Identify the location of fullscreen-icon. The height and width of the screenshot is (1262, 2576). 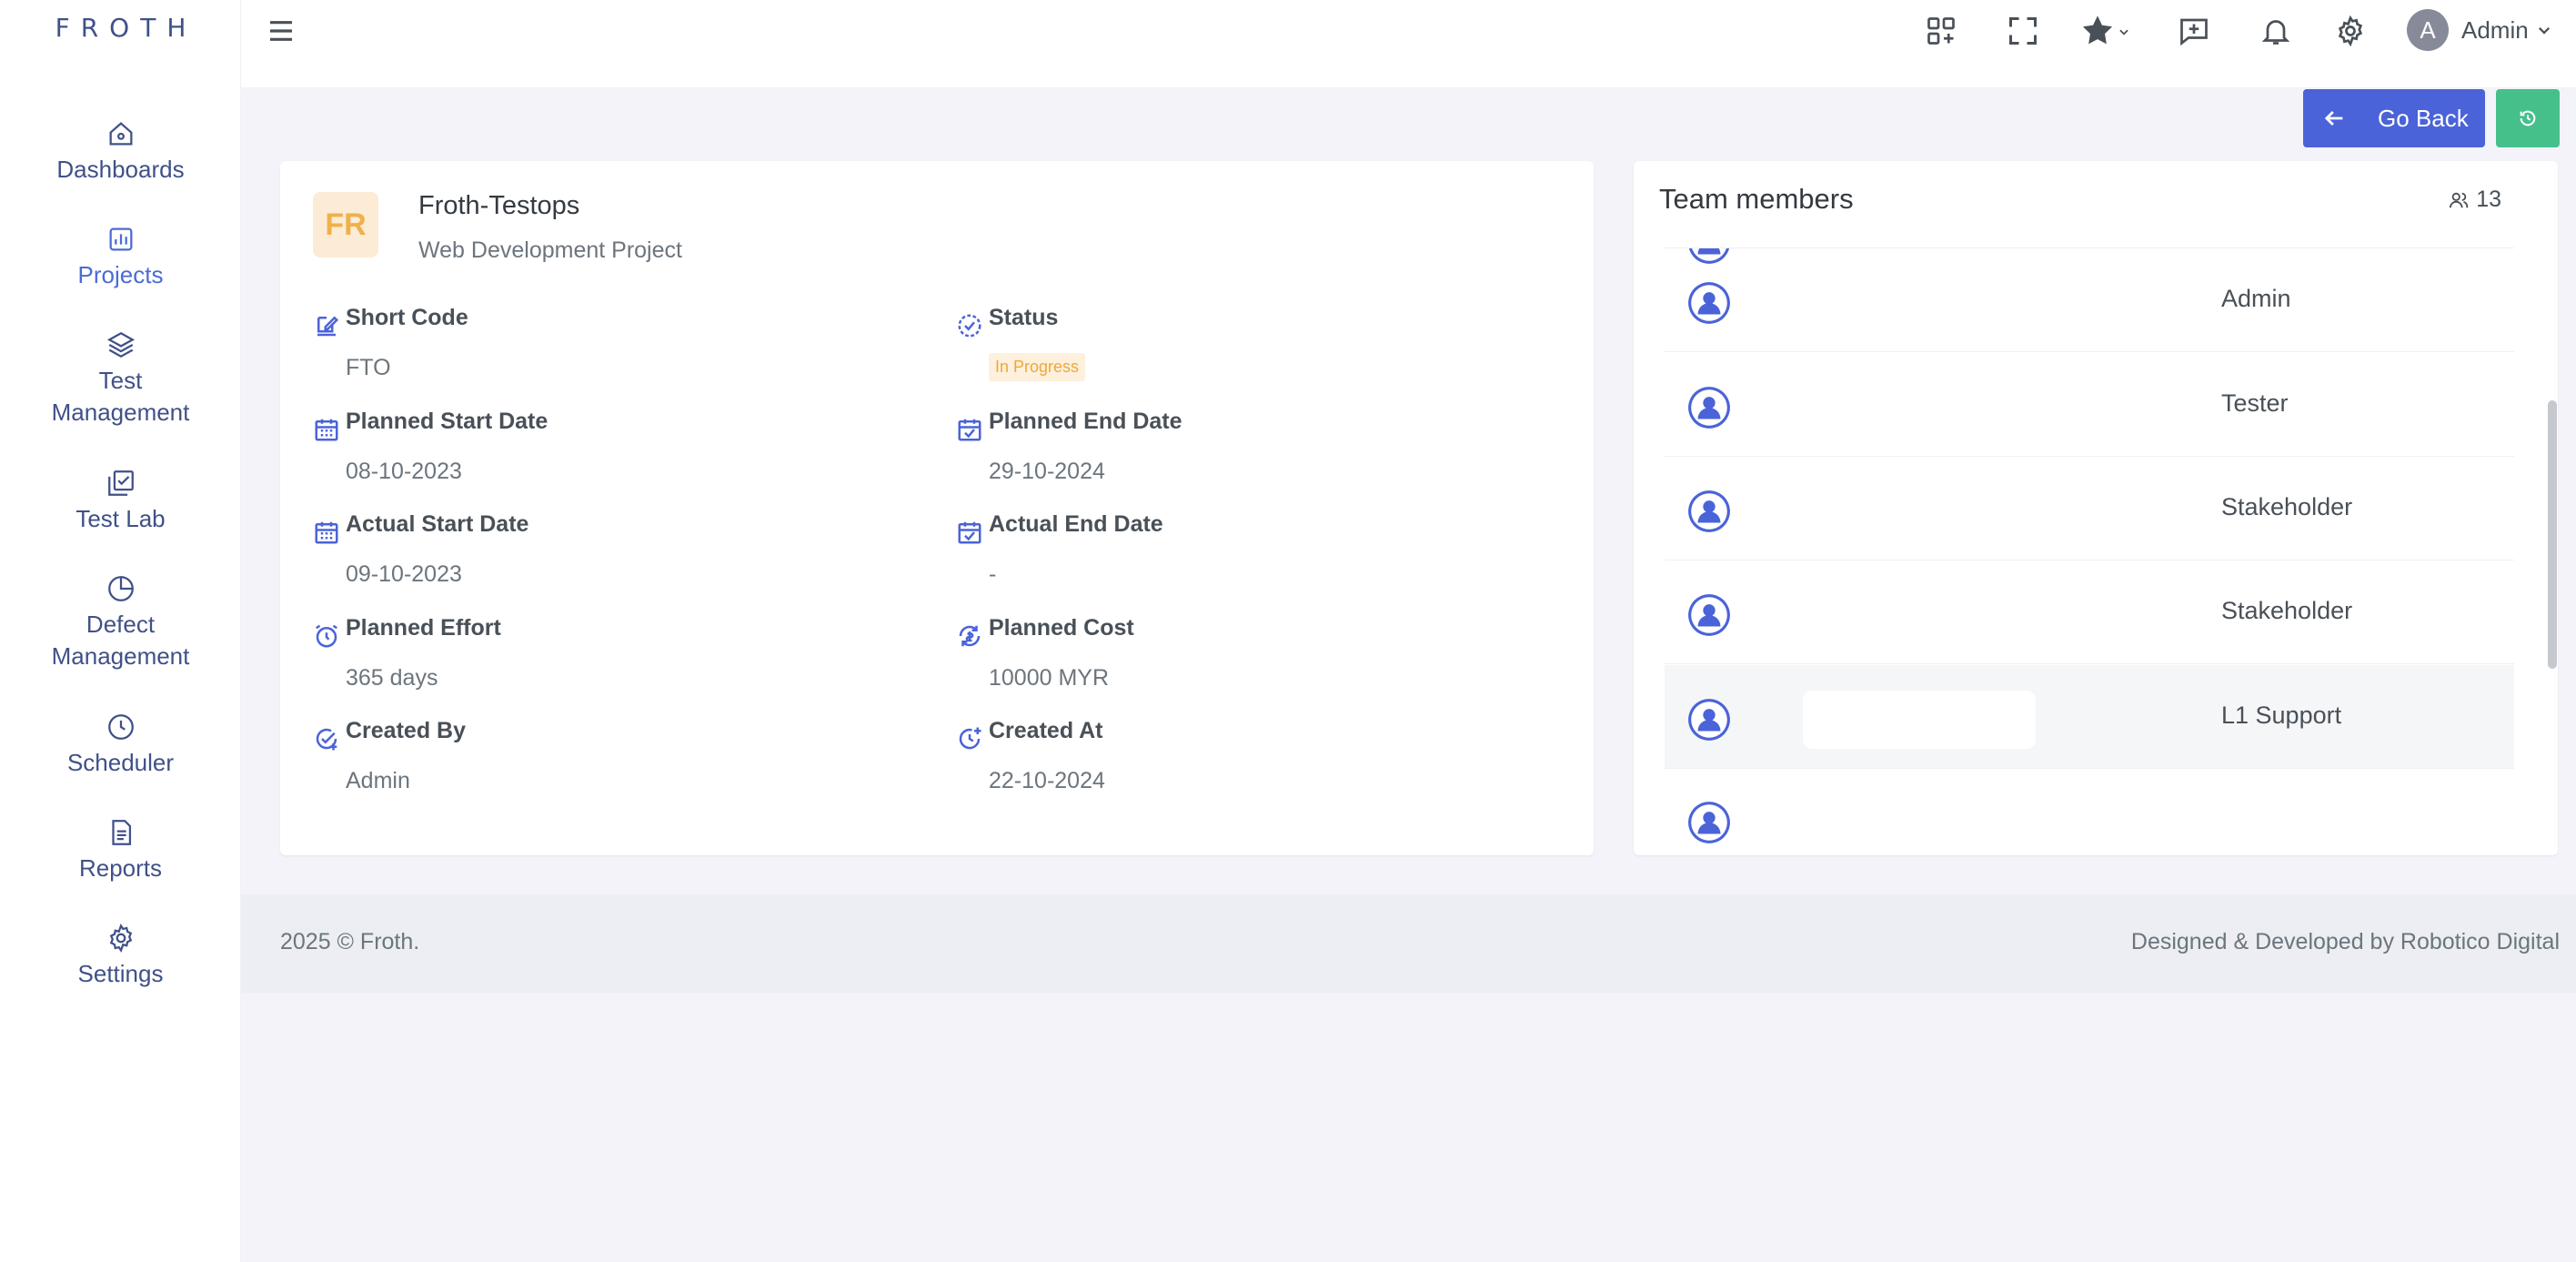
(2023, 31).